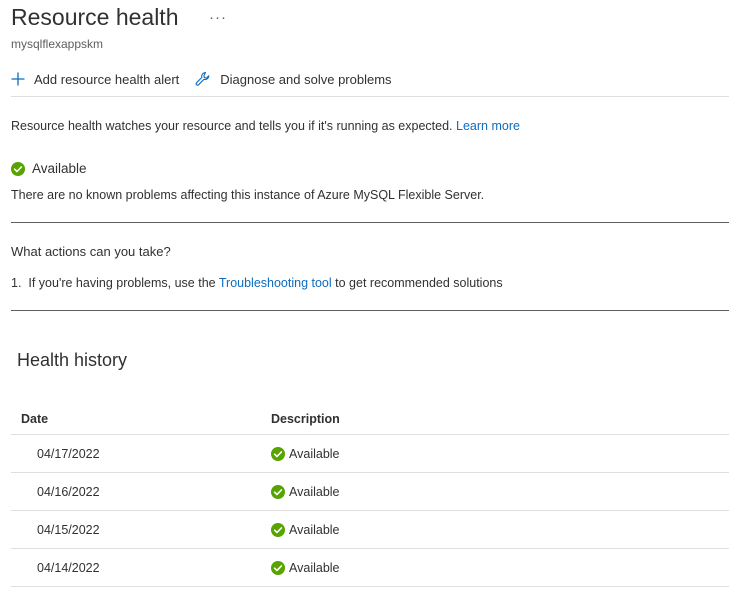 This screenshot has width=729, height=589. I want to click on table-row: 04/15/2022 Available, so click(370, 529).